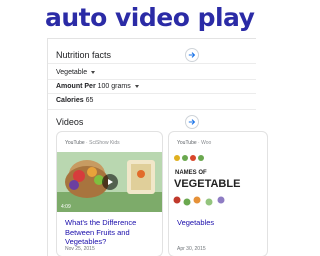  I want to click on nutrition-facts-title: Nutrition facts, so click(84, 55).